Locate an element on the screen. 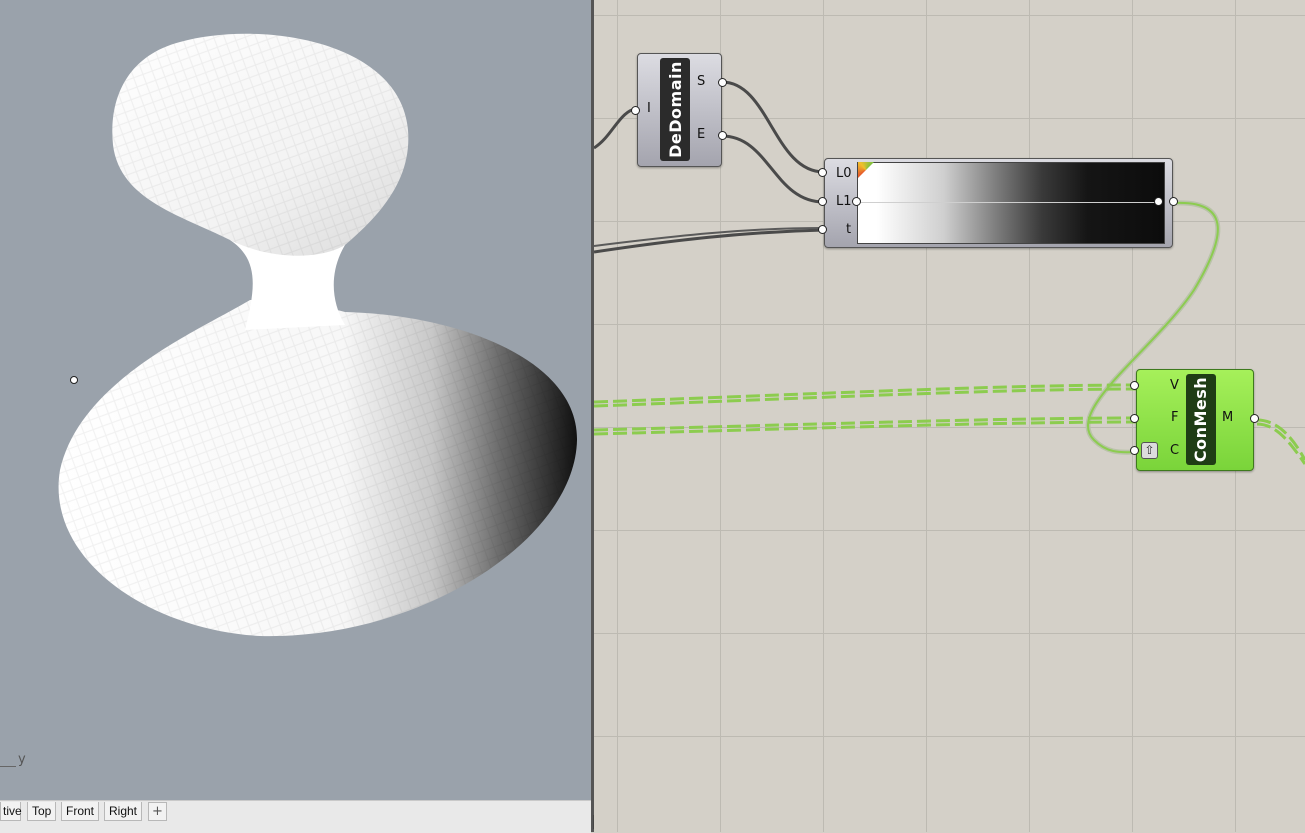 The height and width of the screenshot is (833, 1305). gradient-l1-grip is located at coordinates (822, 201).